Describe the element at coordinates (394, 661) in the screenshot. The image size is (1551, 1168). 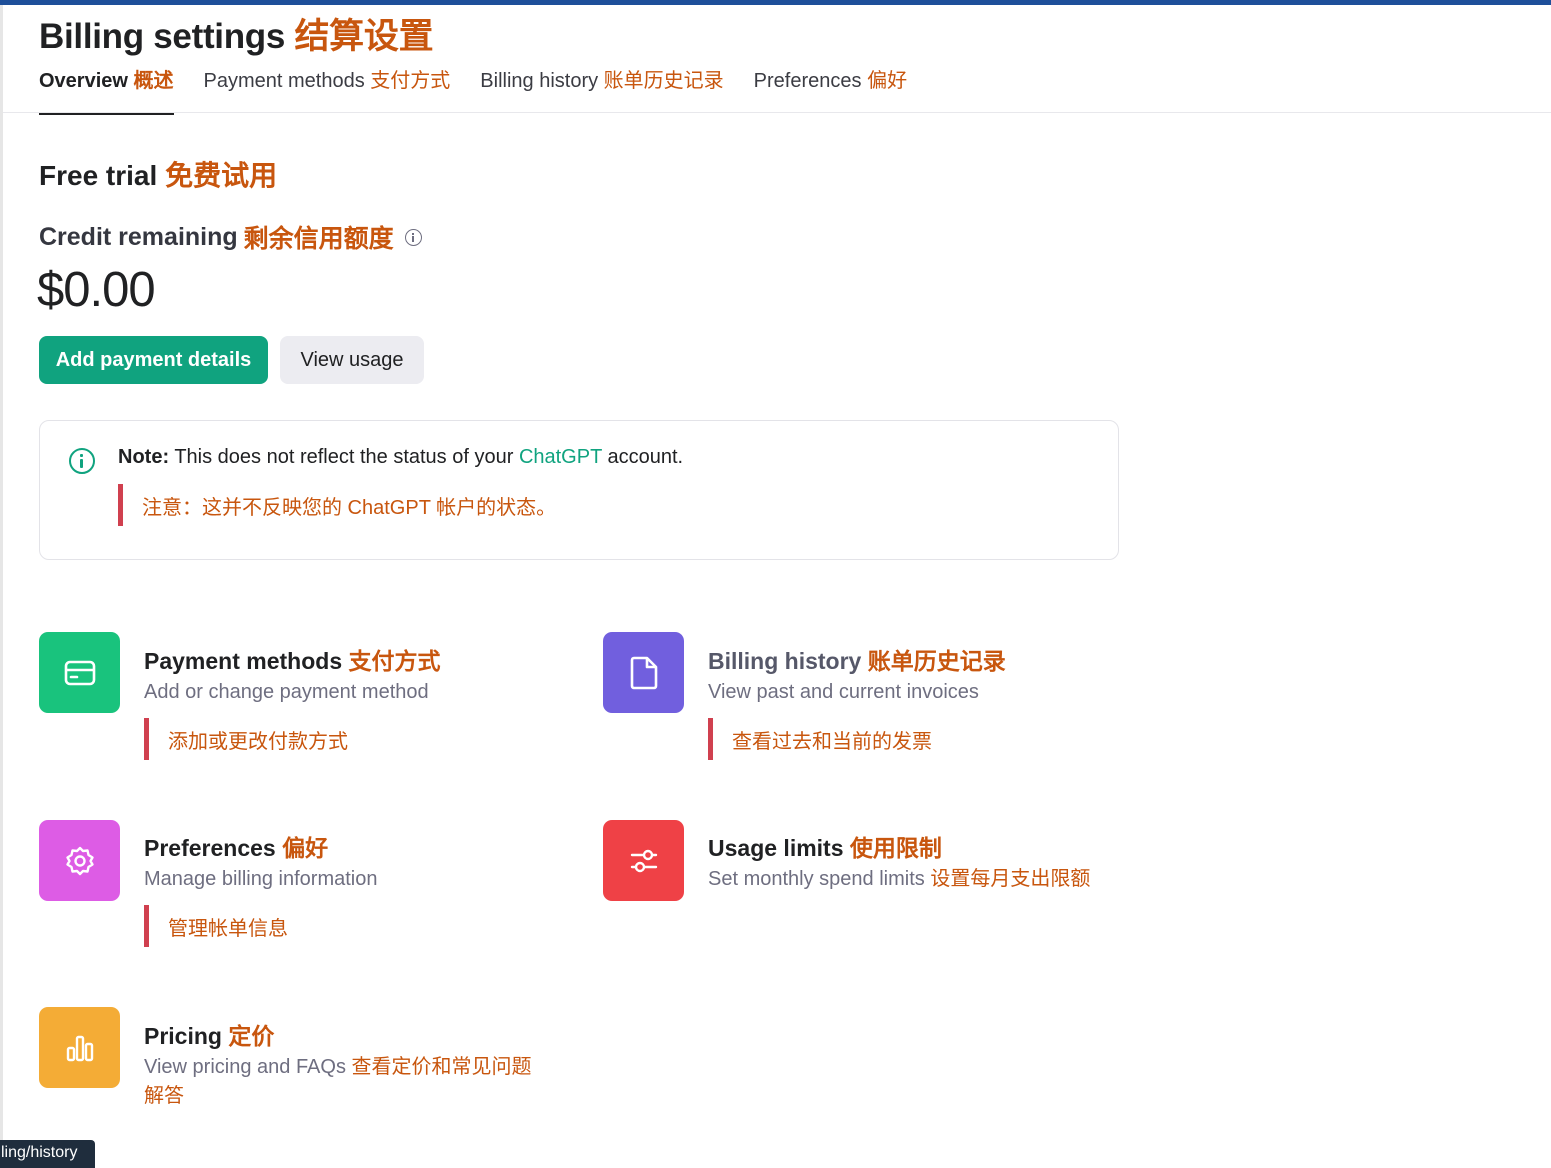
I see `card-title-zh: 支付方式` at that location.